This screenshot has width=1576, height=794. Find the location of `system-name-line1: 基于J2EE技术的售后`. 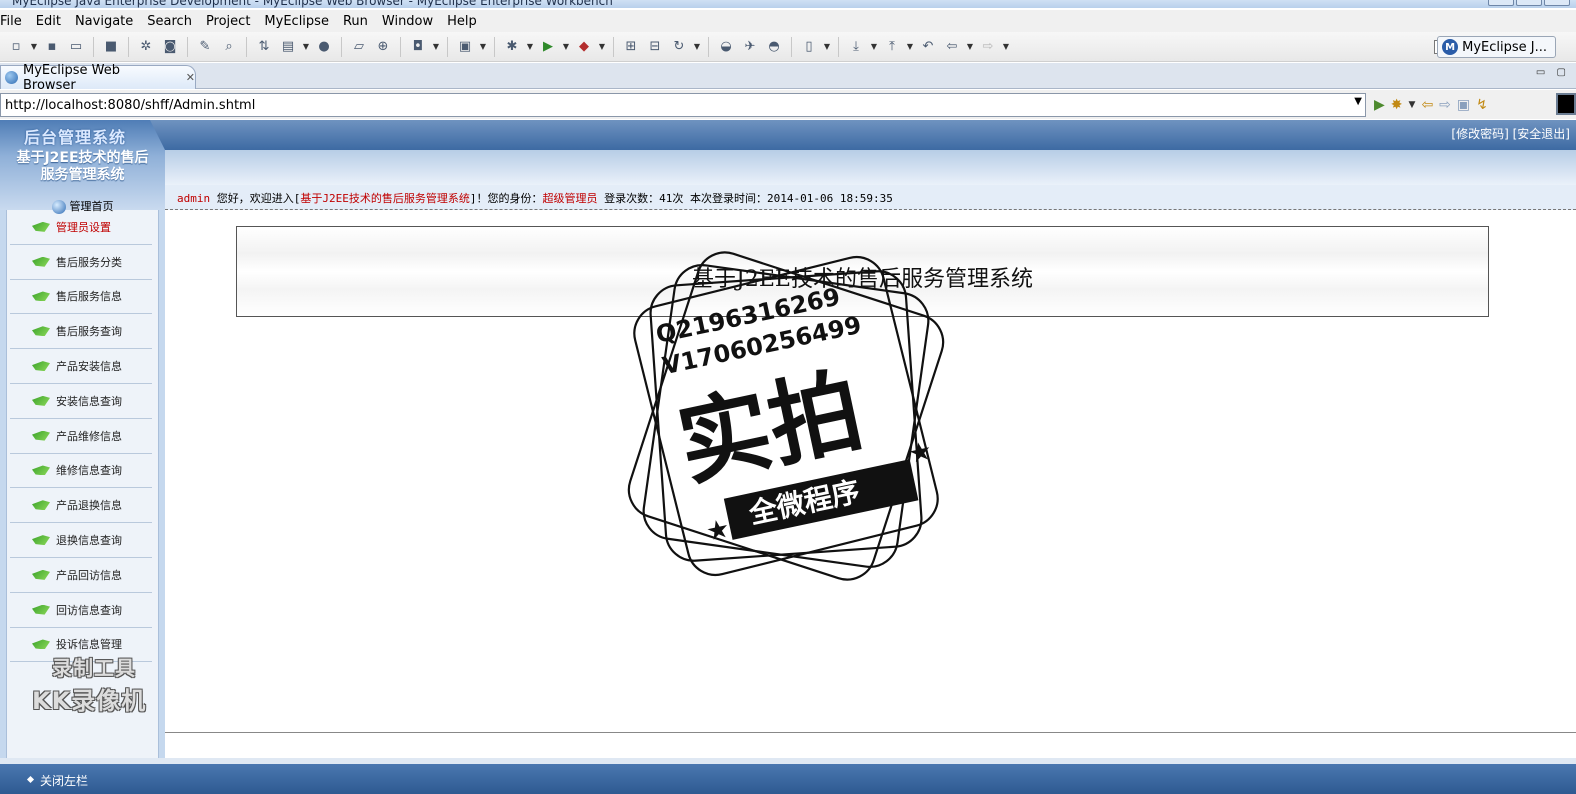

system-name-line1: 基于J2EE技术的售后 is located at coordinates (82, 158).